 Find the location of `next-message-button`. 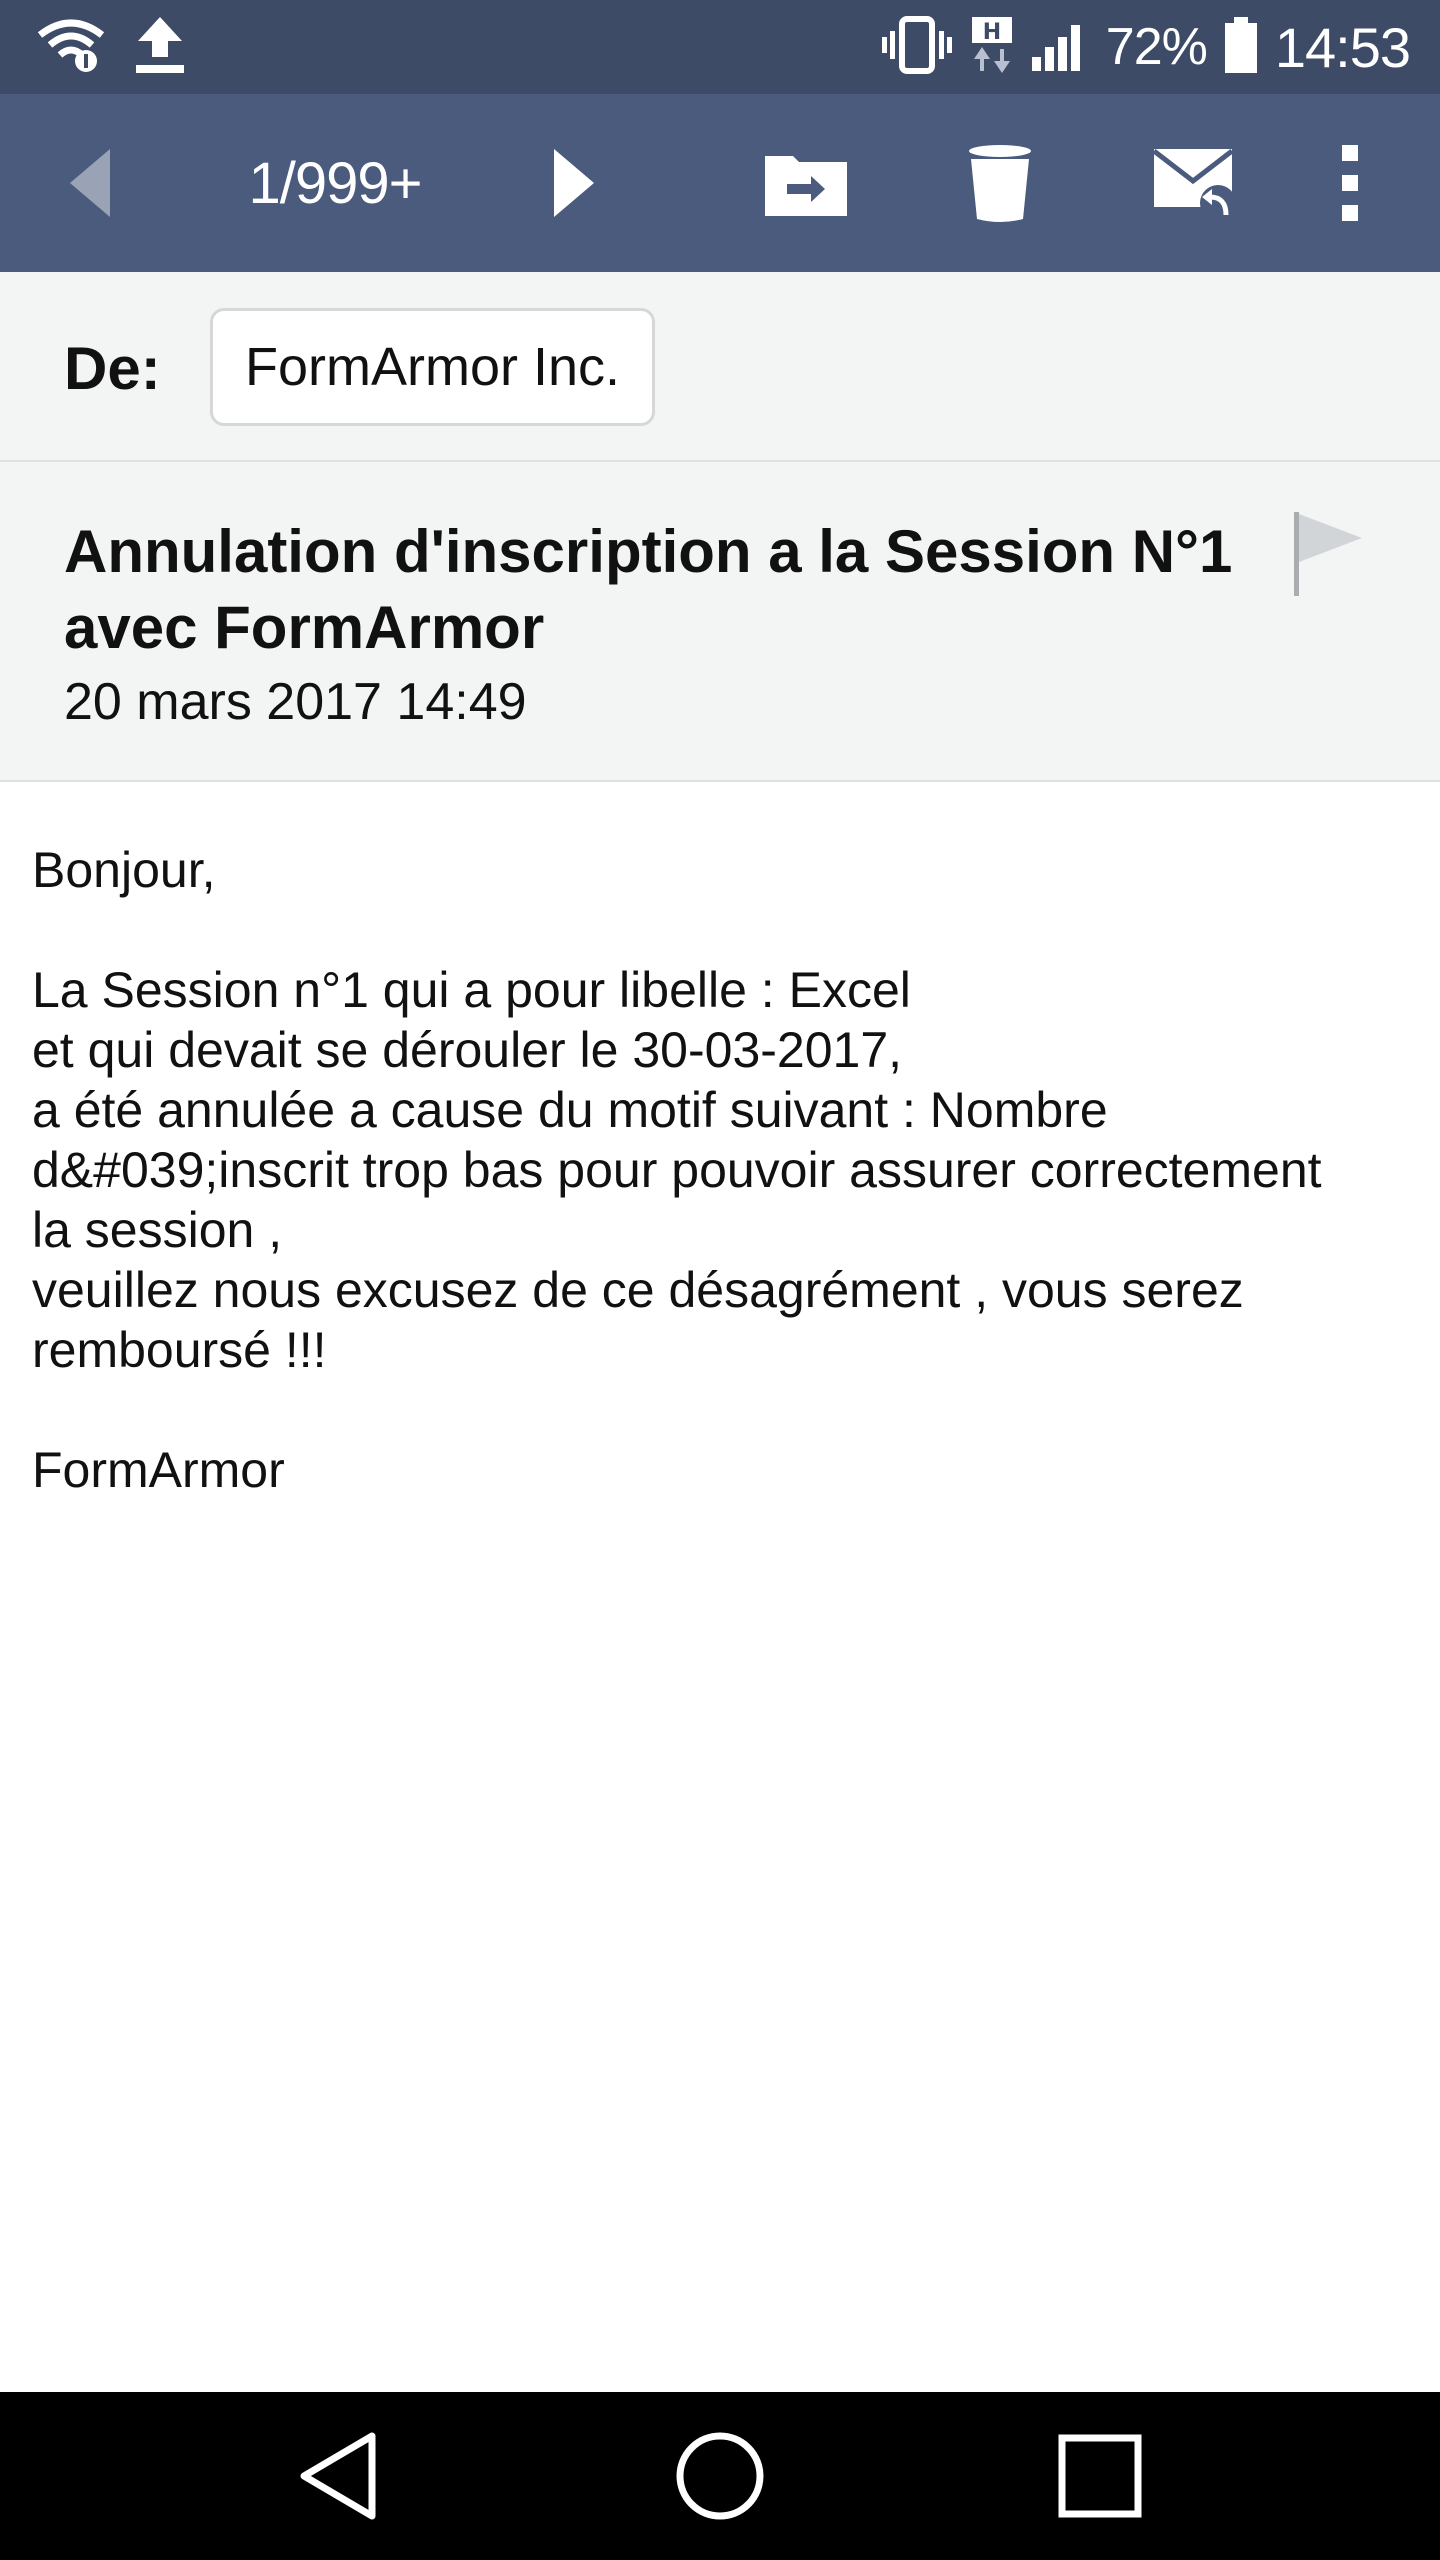

next-message-button is located at coordinates (574, 183).